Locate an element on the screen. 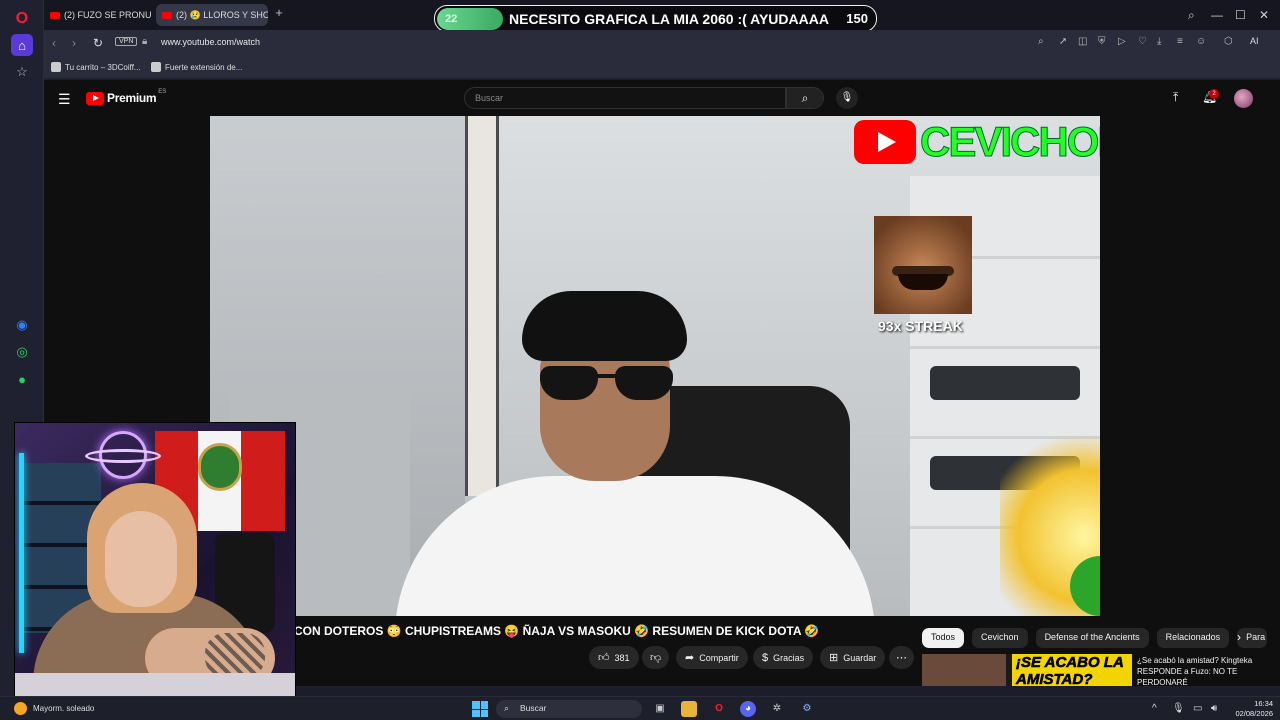 This screenshot has width=1280, height=720. cevichon-text: CEVICHON is located at coordinates (1010, 142).